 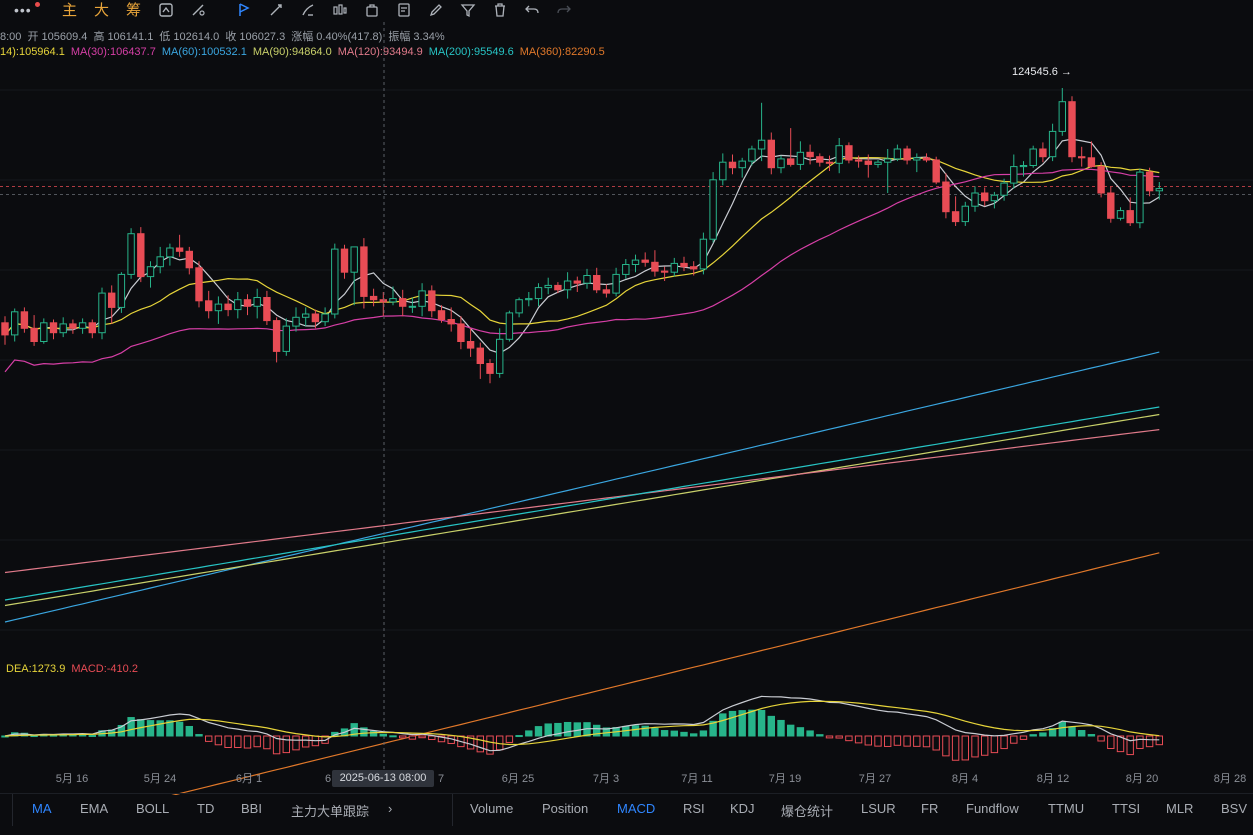 What do you see at coordinates (12, 810) in the screenshot?
I see `divider` at bounding box center [12, 810].